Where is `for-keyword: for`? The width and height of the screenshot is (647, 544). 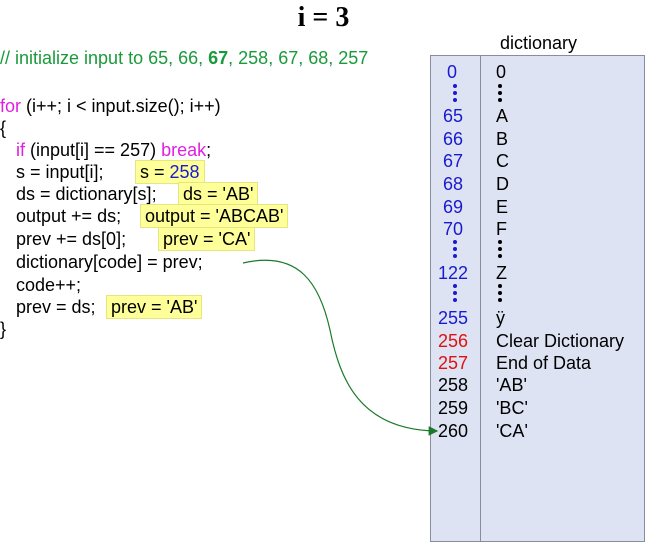 for-keyword: for is located at coordinates (11, 106).